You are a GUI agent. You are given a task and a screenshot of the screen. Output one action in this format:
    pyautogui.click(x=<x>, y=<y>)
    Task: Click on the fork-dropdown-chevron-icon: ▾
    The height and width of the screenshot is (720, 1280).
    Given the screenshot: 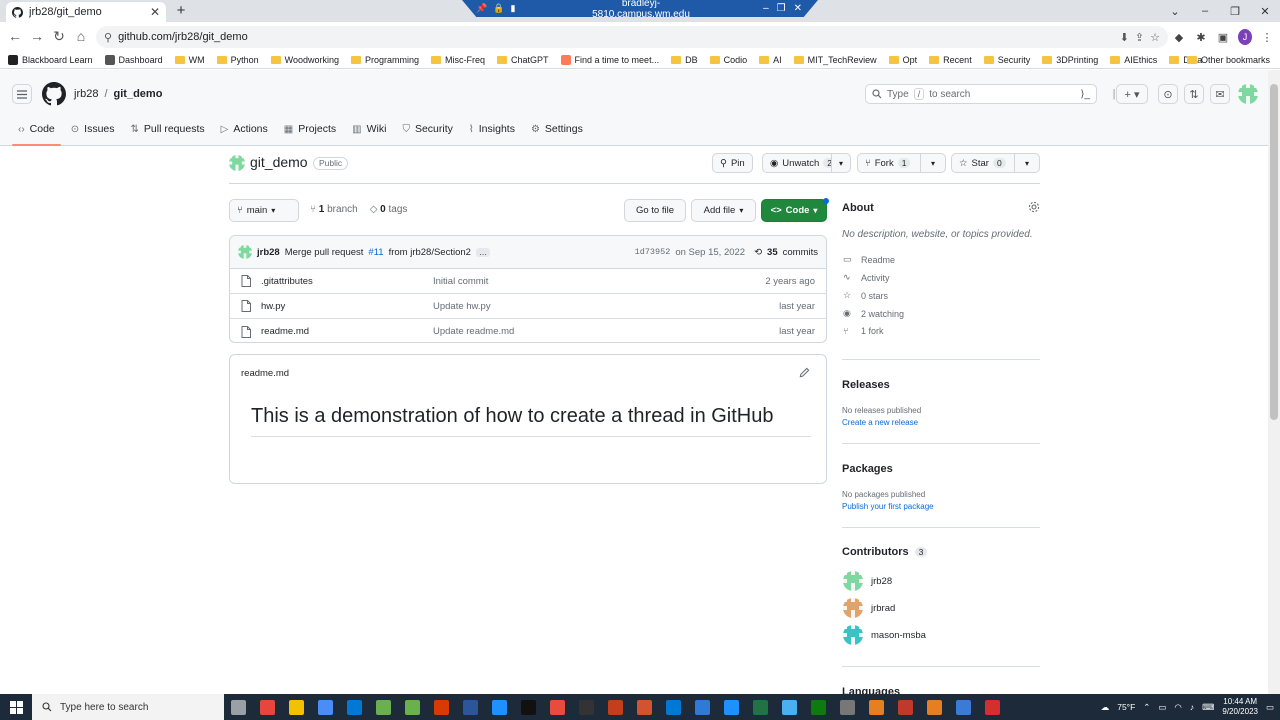 What is the action you would take?
    pyautogui.click(x=933, y=163)
    